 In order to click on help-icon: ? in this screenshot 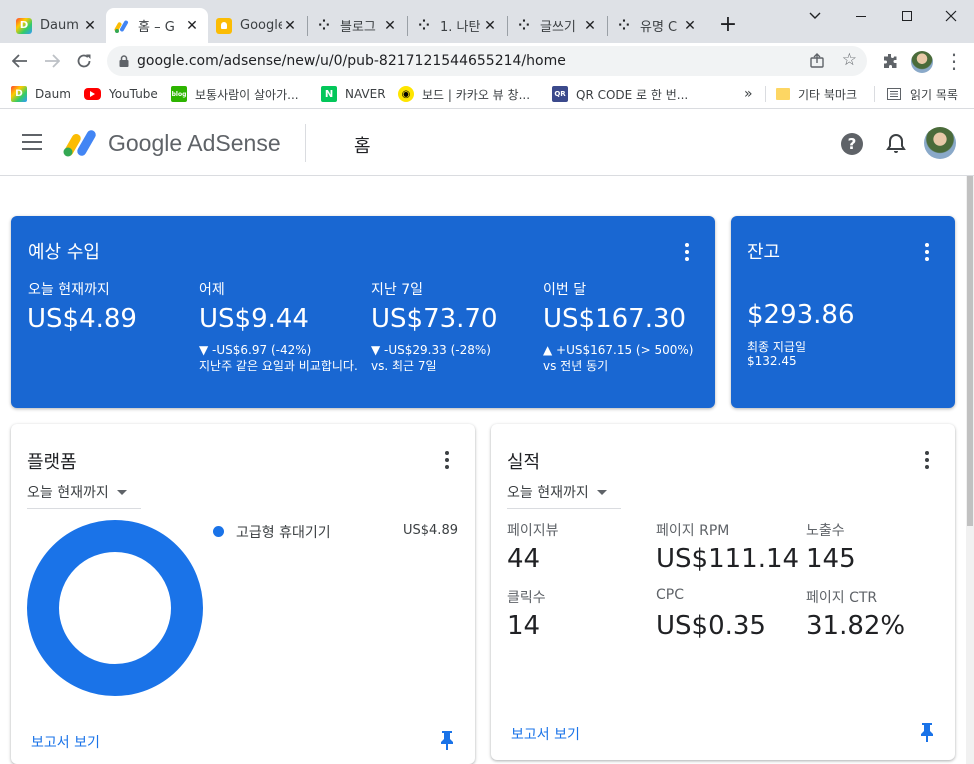, I will do `click(852, 144)`.